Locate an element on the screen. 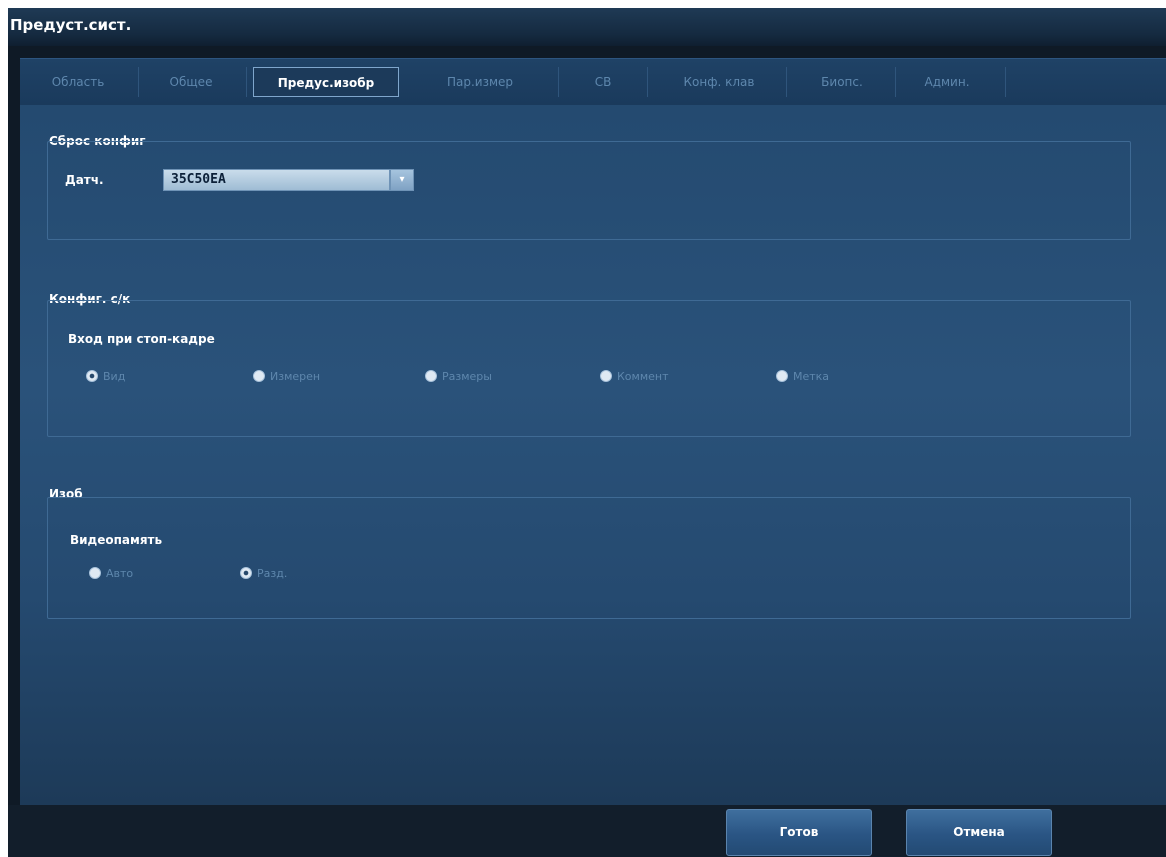 Image resolution: width=1166 pixels, height=857 pixels. radio-label: Коммент is located at coordinates (643, 376).